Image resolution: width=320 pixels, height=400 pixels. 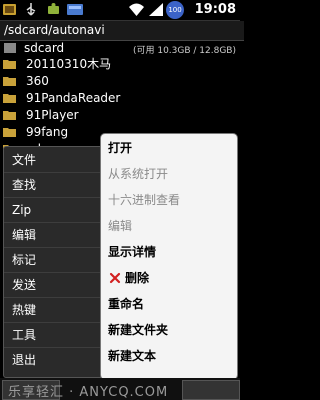 I want to click on file-name: 91PandaReader, so click(x=73, y=98).